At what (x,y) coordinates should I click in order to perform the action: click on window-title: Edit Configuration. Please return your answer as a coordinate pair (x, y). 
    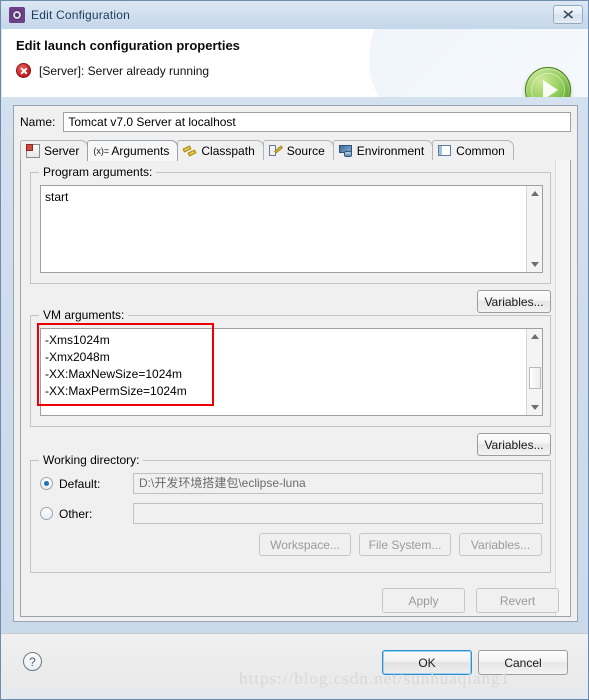
    Looking at the image, I should click on (80, 15).